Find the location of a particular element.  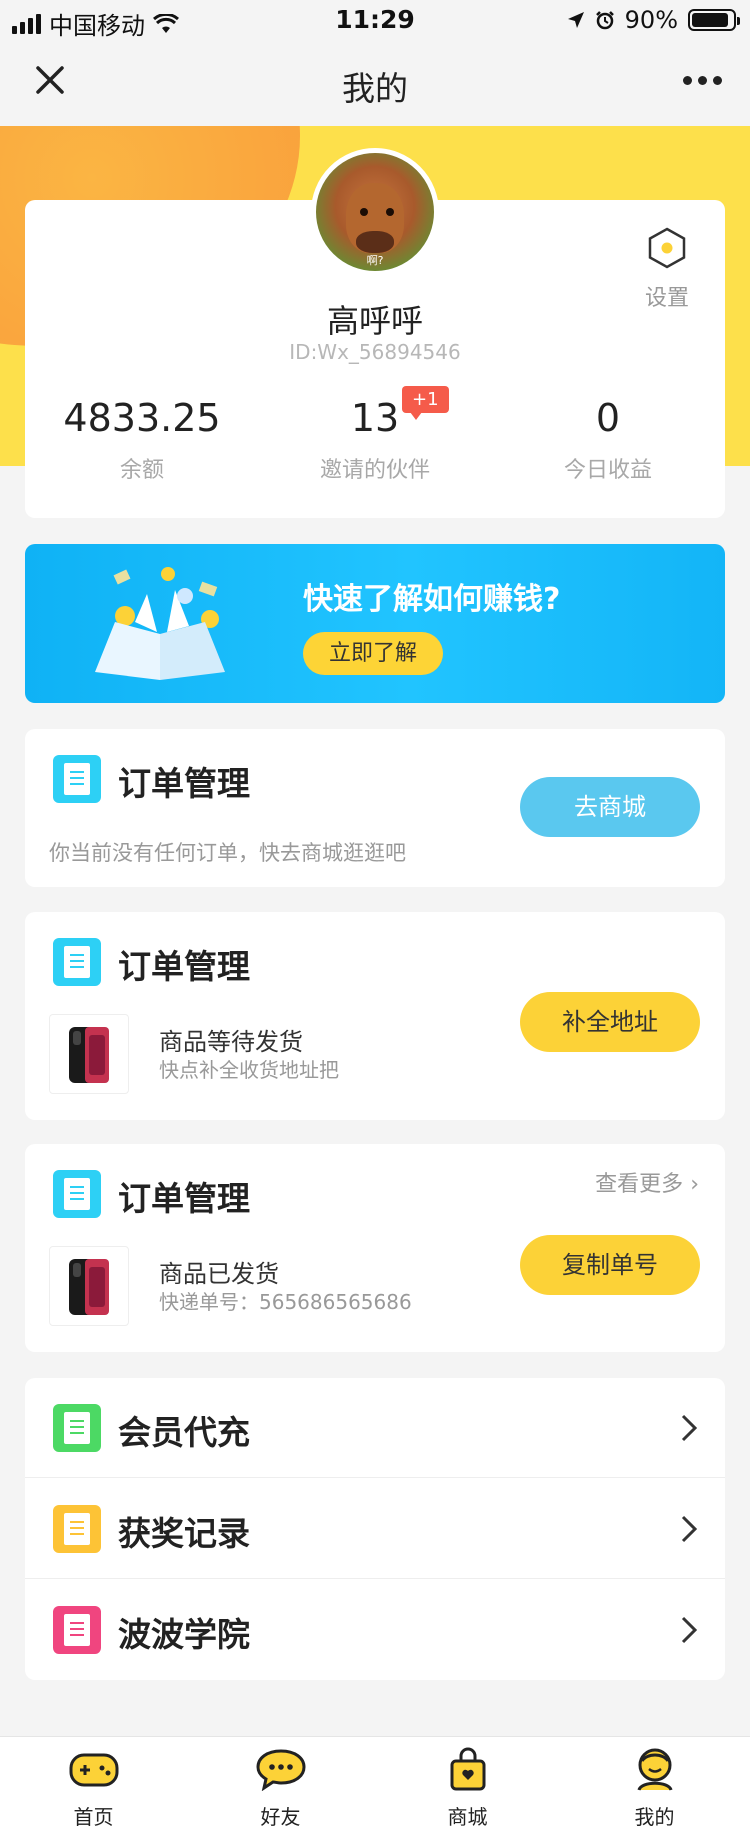

gamepad-icon is located at coordinates (94, 1770).